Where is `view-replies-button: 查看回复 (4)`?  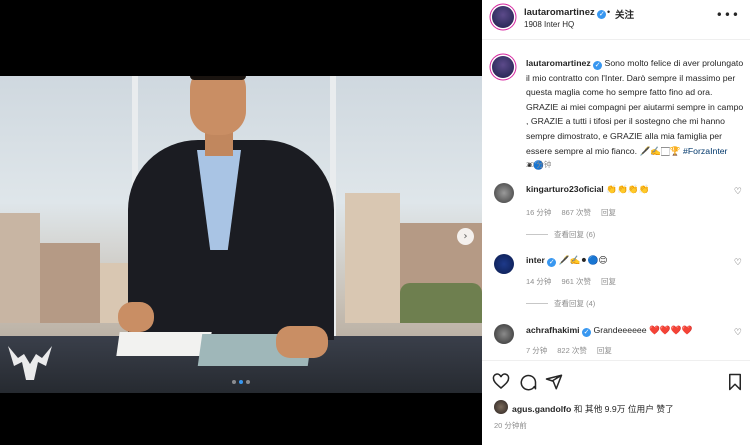
view-replies-button: 查看回复 (4) is located at coordinates (560, 303).